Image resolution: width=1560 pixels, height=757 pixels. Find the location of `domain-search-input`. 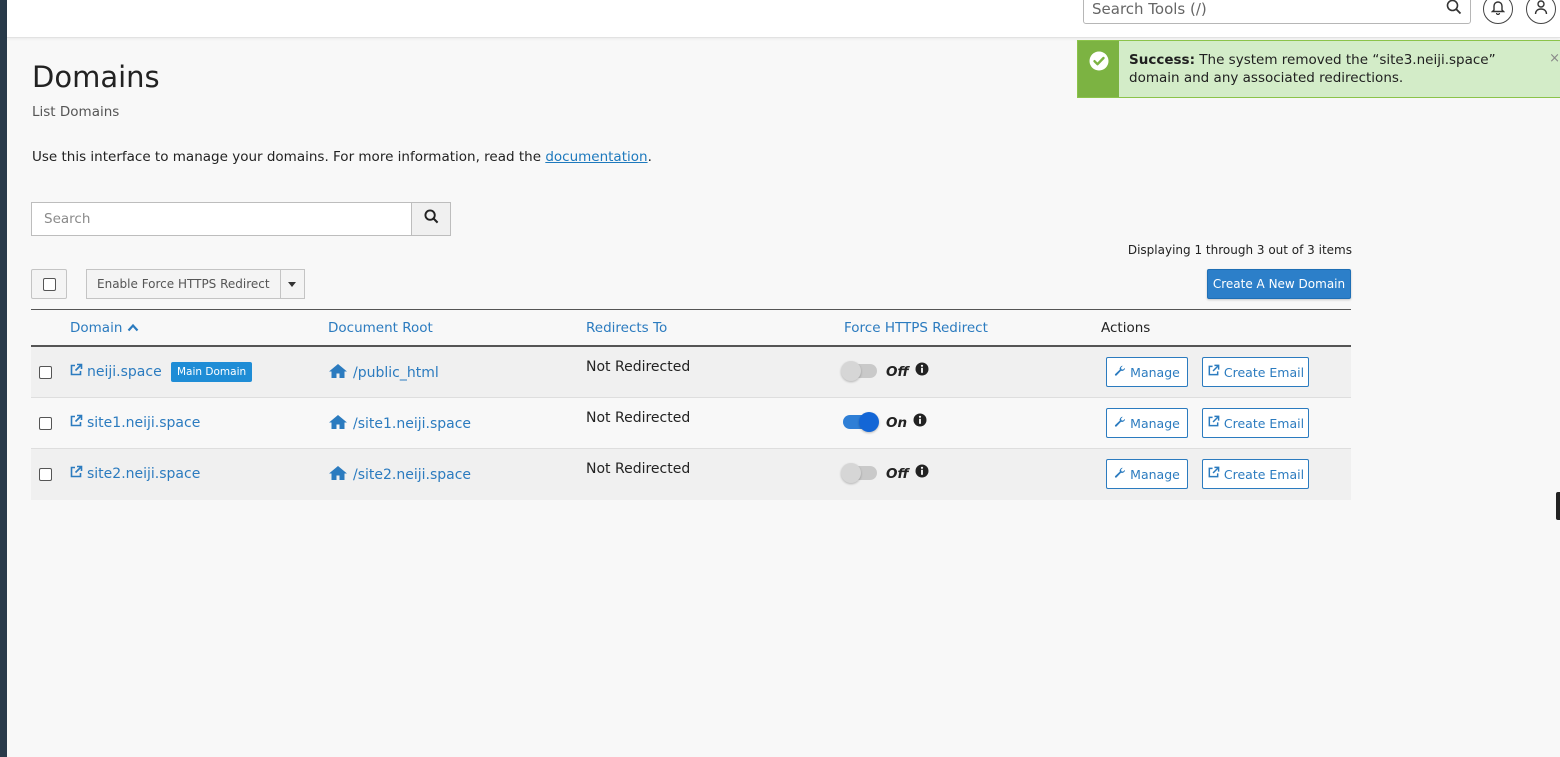

domain-search-input is located at coordinates (221, 219).